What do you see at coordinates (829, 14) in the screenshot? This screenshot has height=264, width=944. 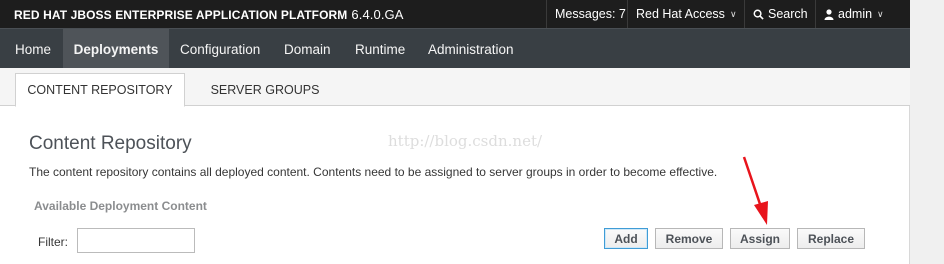 I see `user-icon` at bounding box center [829, 14].